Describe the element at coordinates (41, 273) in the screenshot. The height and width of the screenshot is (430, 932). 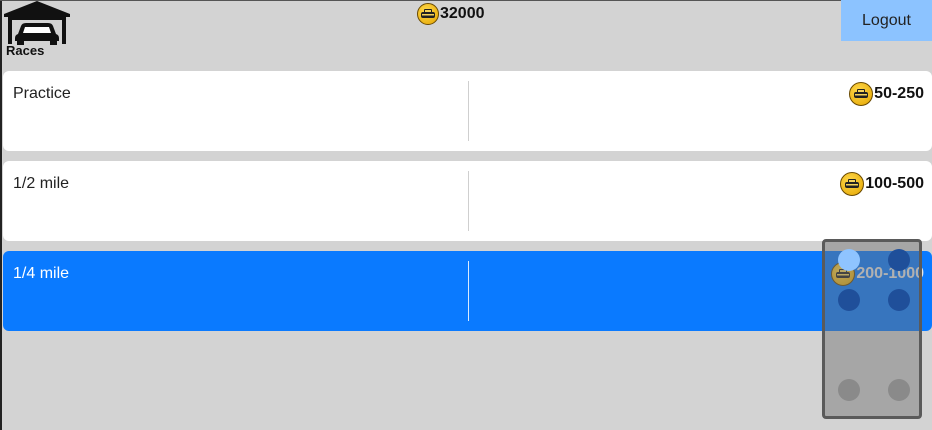
I see `race-name: 1/4 mile` at that location.